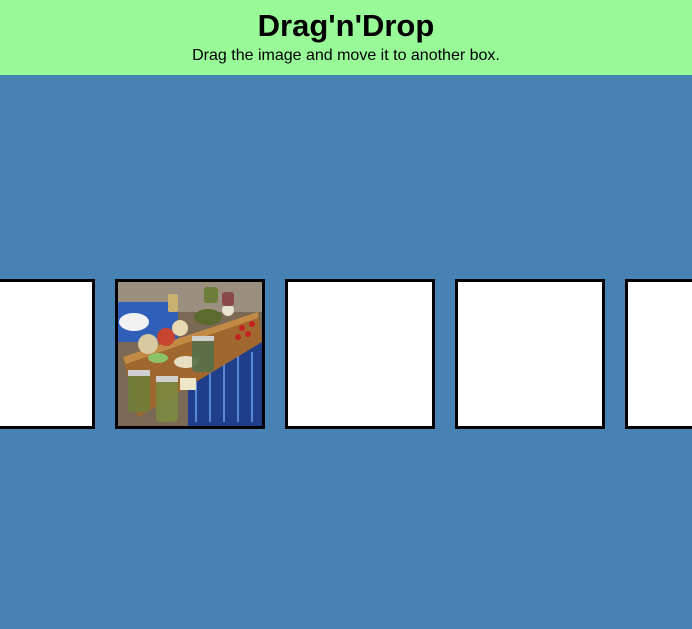  I want to click on page-title: Drag'n'Drop, so click(346, 25).